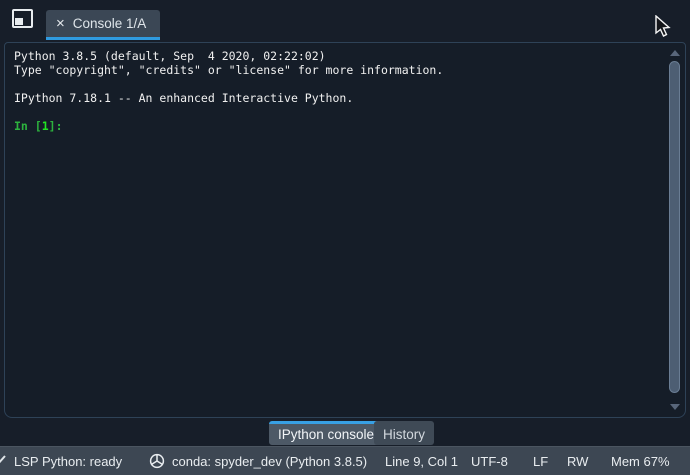 This screenshot has height=475, width=690. Describe the element at coordinates (326, 433) in the screenshot. I see `tab-ipython-console: IPython console` at that location.